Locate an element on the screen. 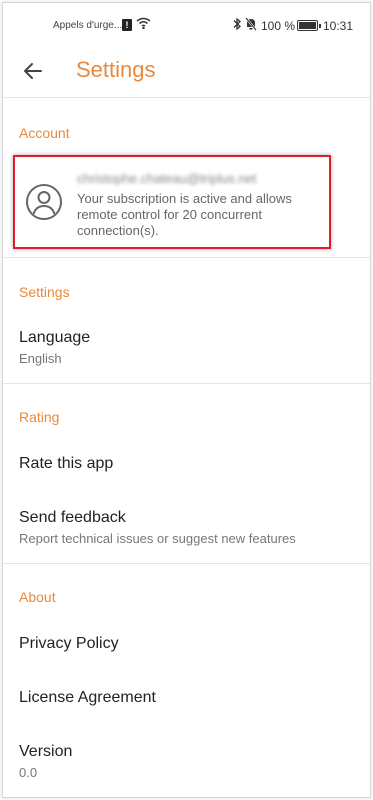  privacy-policy-item: Privacy Policy is located at coordinates (186, 645).